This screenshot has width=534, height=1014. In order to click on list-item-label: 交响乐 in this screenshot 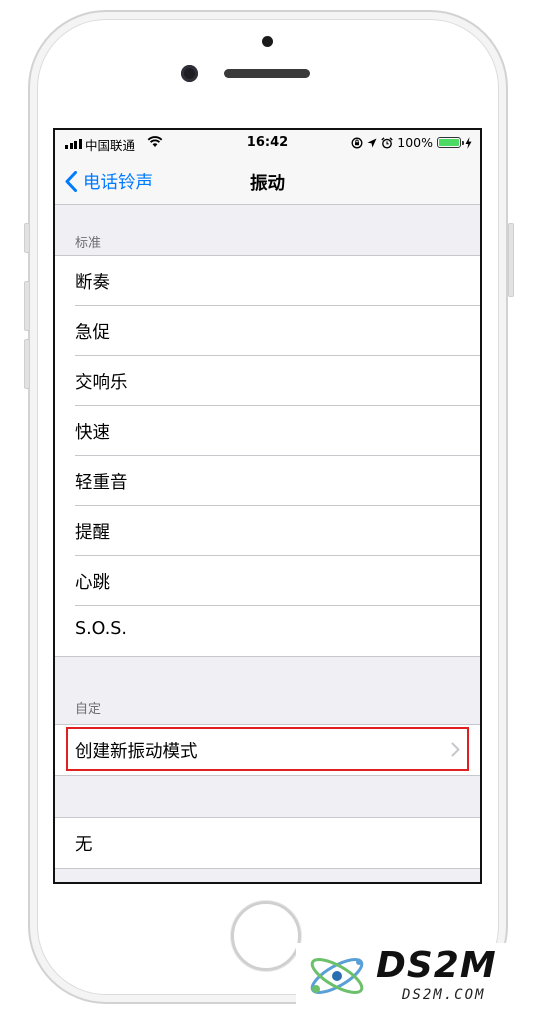, I will do `click(101, 383)`.